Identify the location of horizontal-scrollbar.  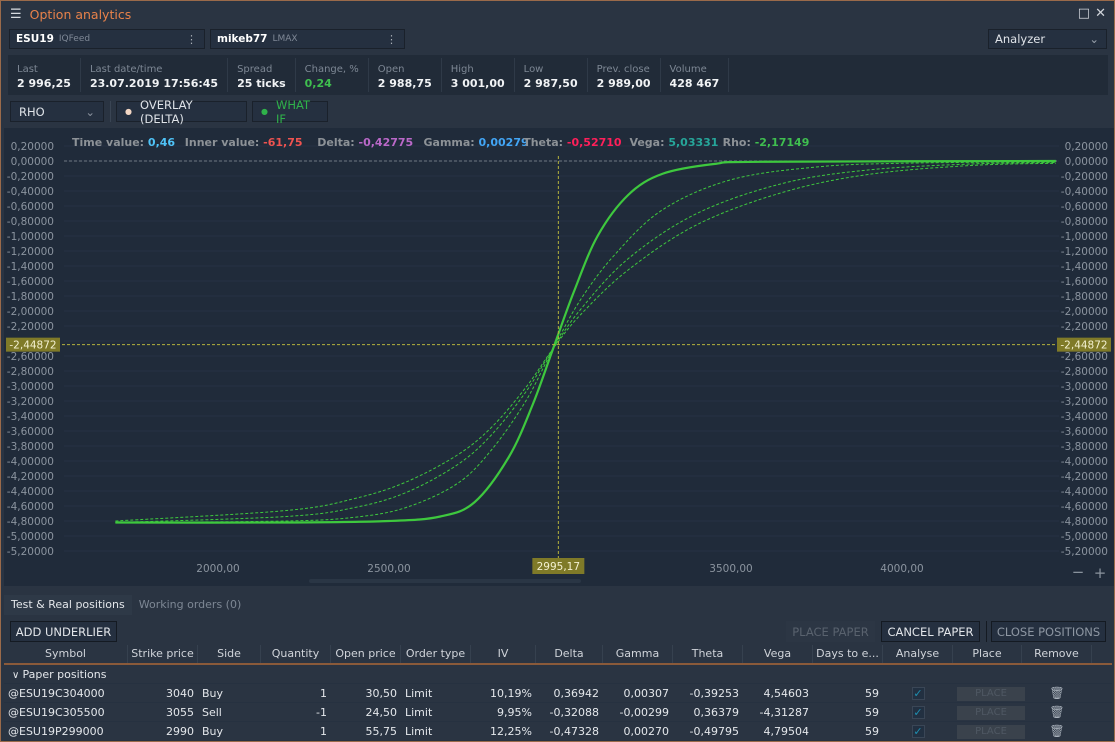
(445, 581).